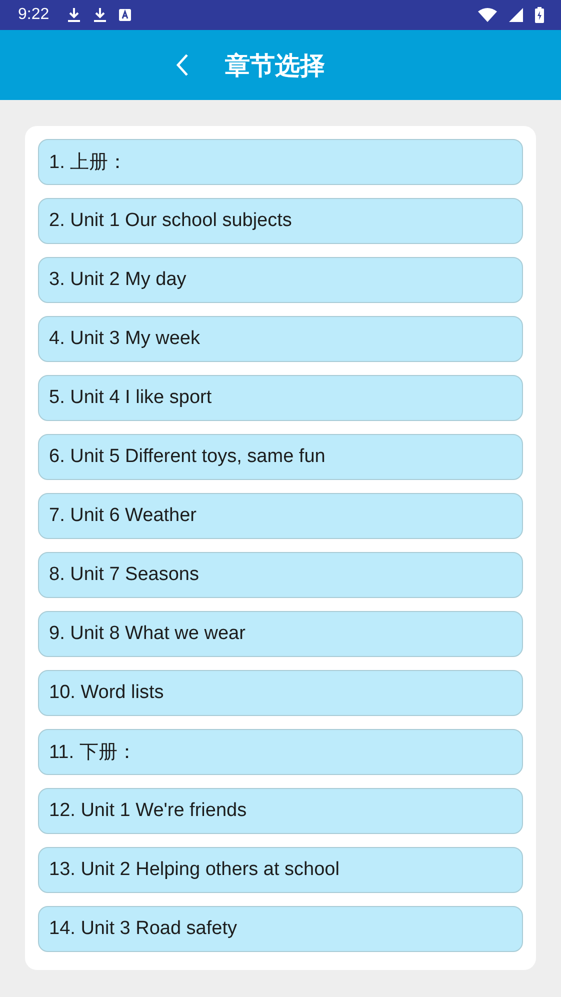 This screenshot has height=997, width=561. Describe the element at coordinates (280, 457) in the screenshot. I see `chapter-item: 6. Unit 5 Different toys, same fun` at that location.